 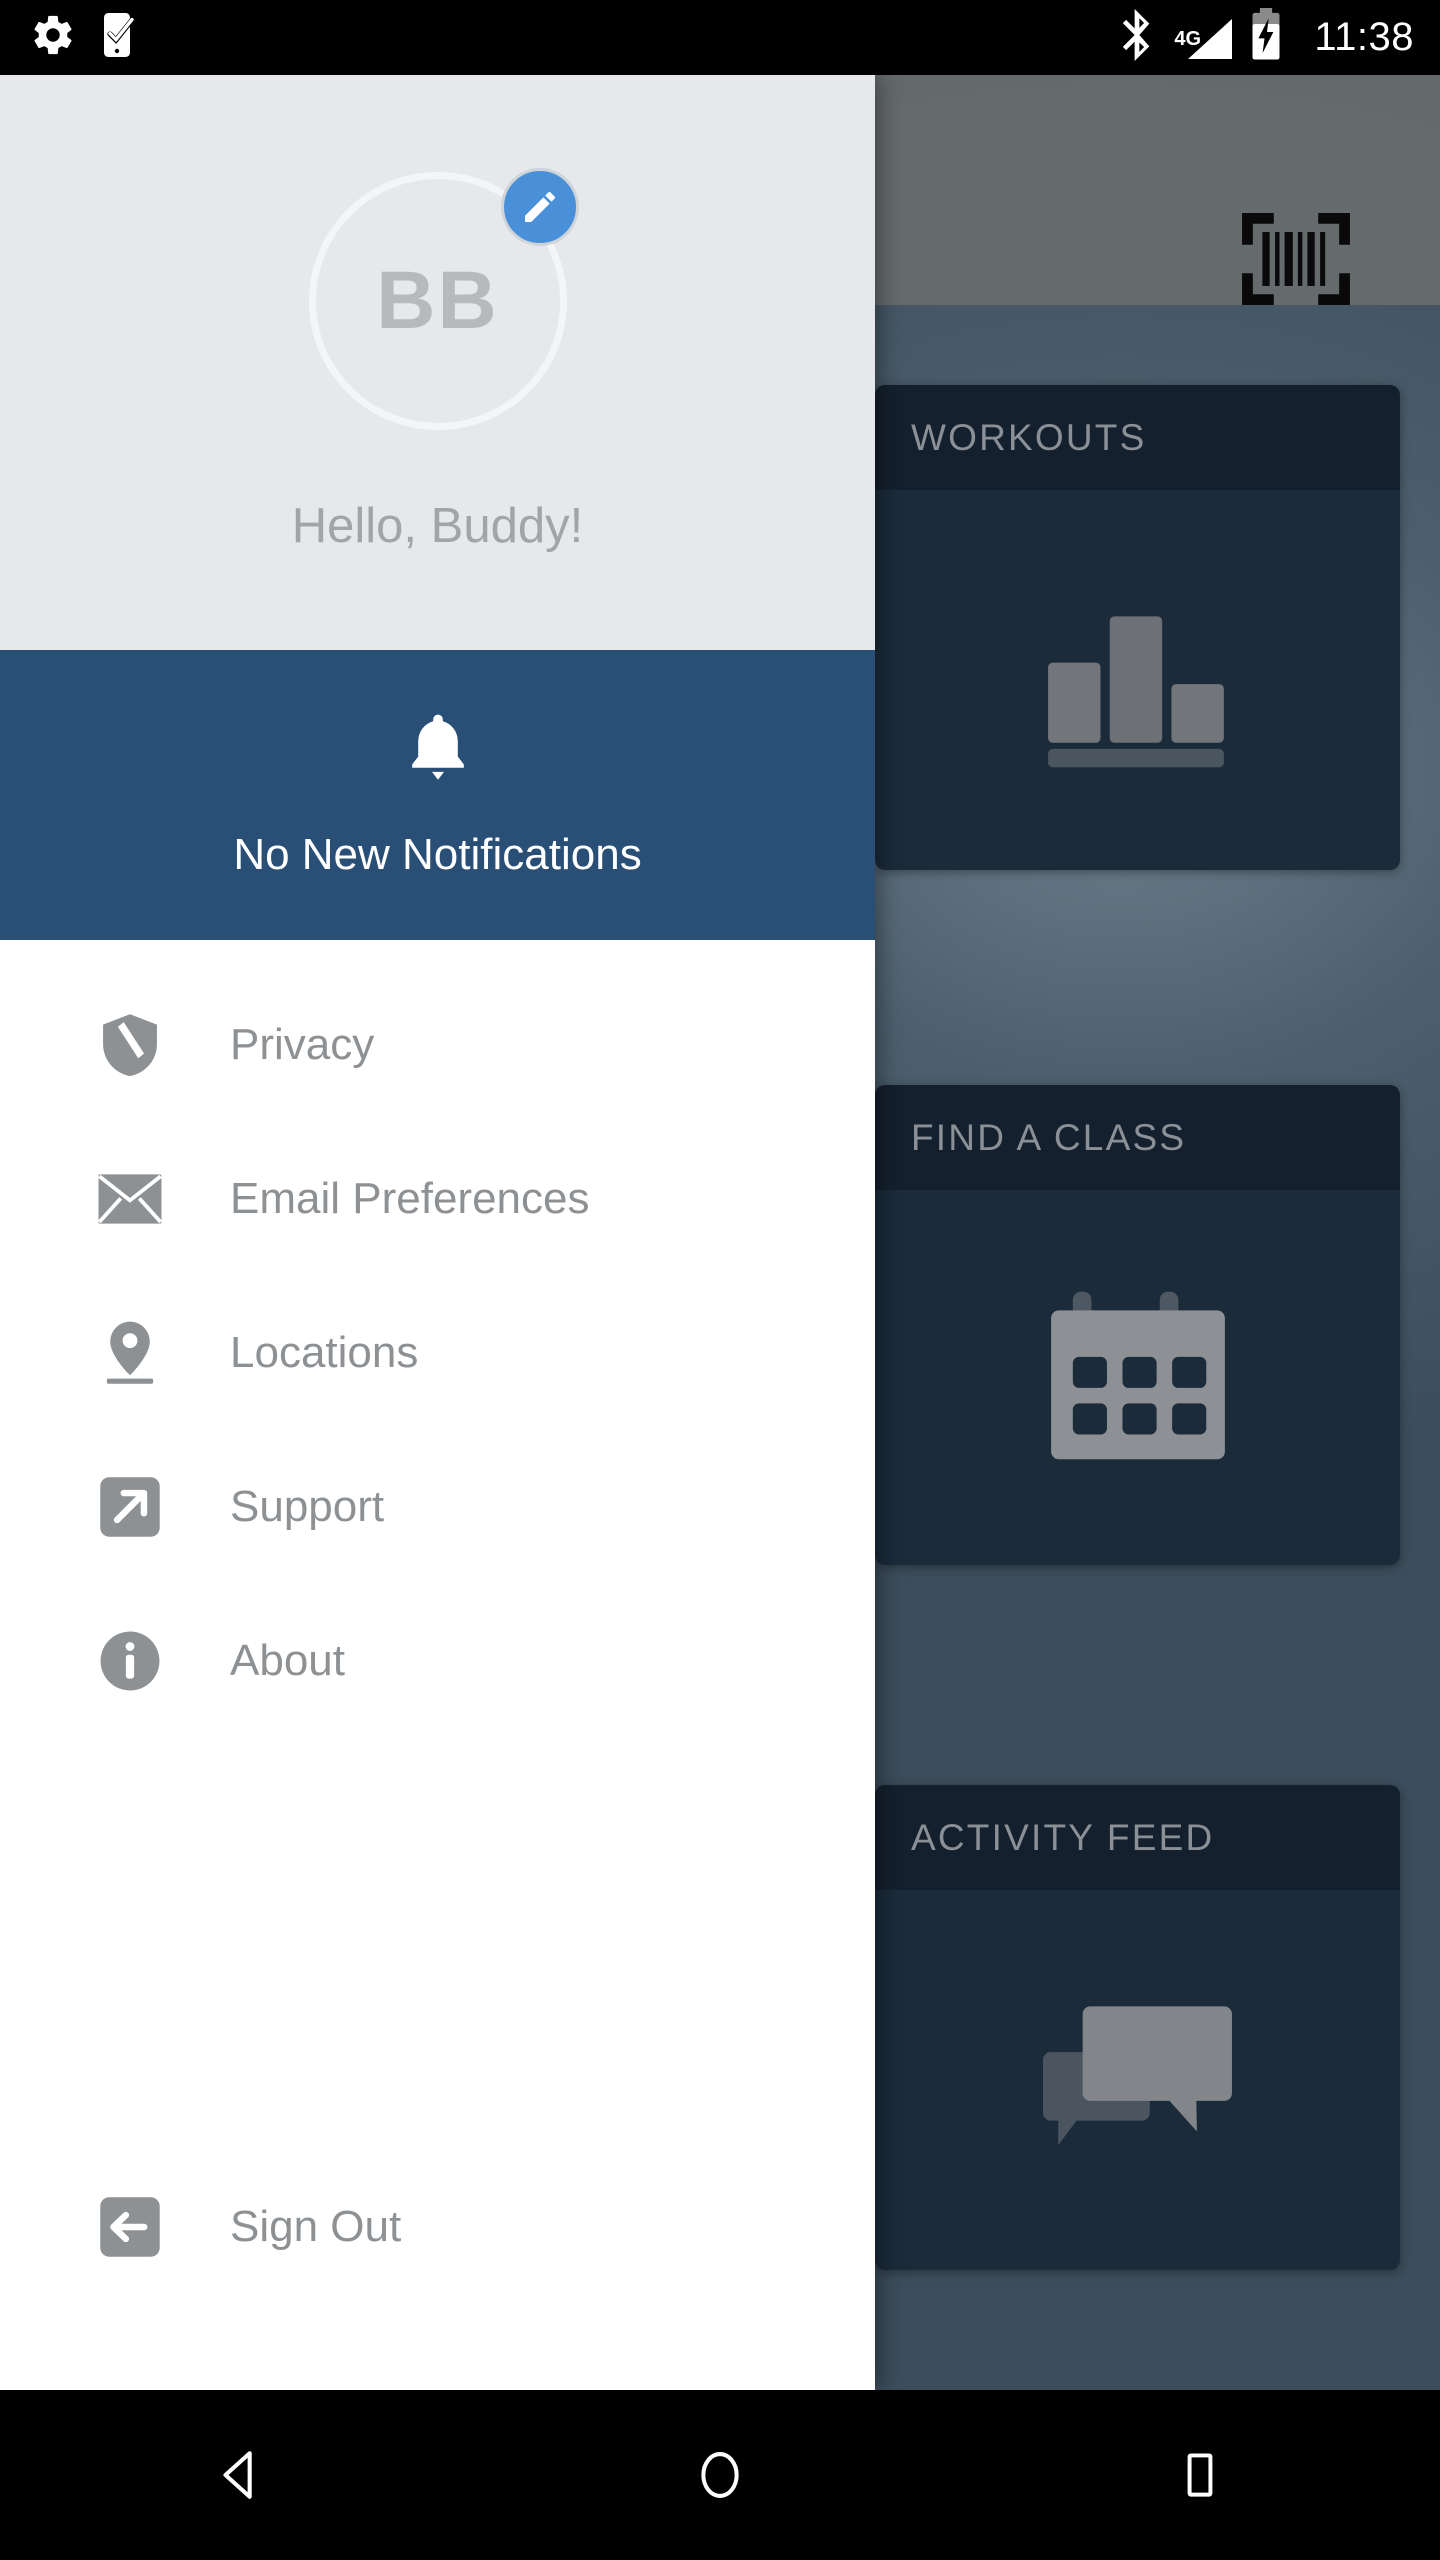 I want to click on map-pin-icon, so click(x=130, y=1353).